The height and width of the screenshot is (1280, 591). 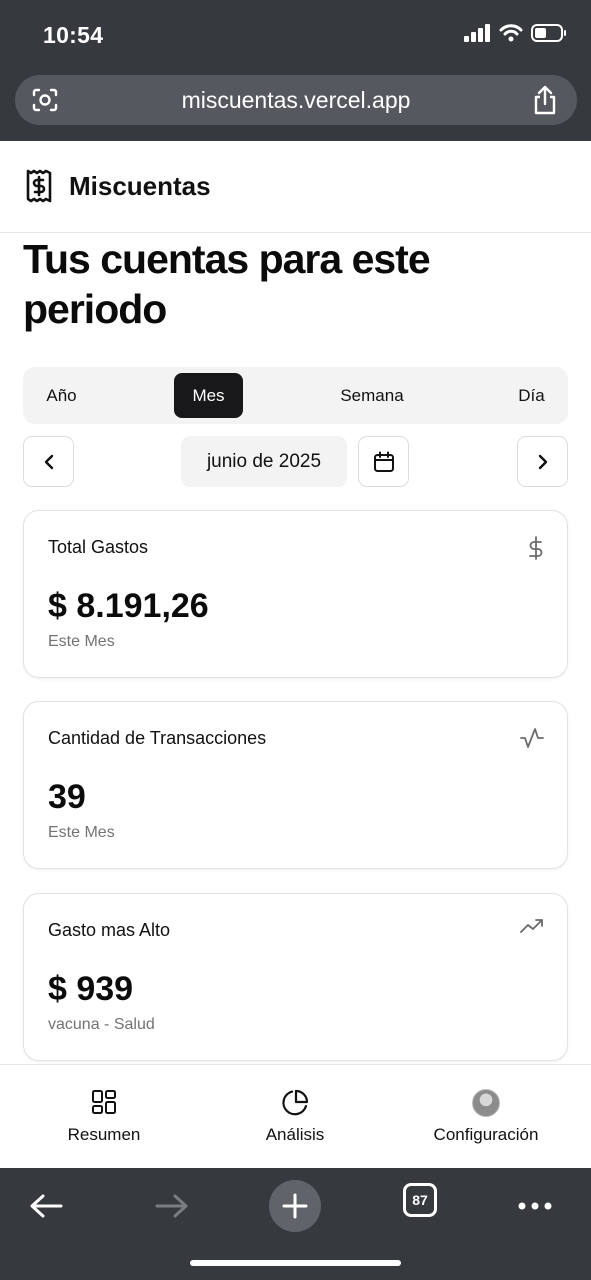 I want to click on calendar-button, so click(x=383, y=461).